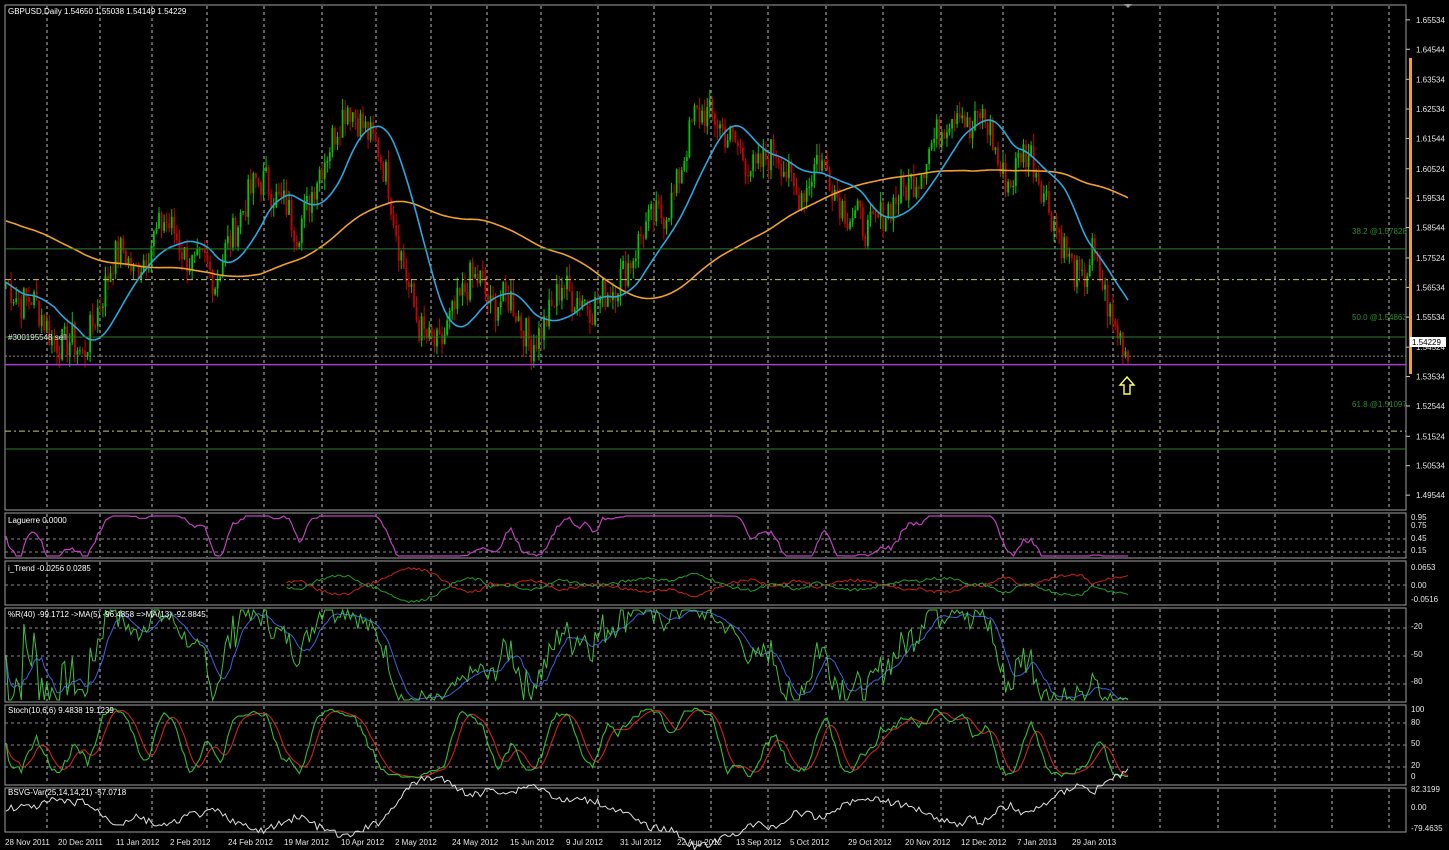 The width and height of the screenshot is (1449, 850). What do you see at coordinates (1417, 626) in the screenshot?
I see `wpr-axis-label: -20` at bounding box center [1417, 626].